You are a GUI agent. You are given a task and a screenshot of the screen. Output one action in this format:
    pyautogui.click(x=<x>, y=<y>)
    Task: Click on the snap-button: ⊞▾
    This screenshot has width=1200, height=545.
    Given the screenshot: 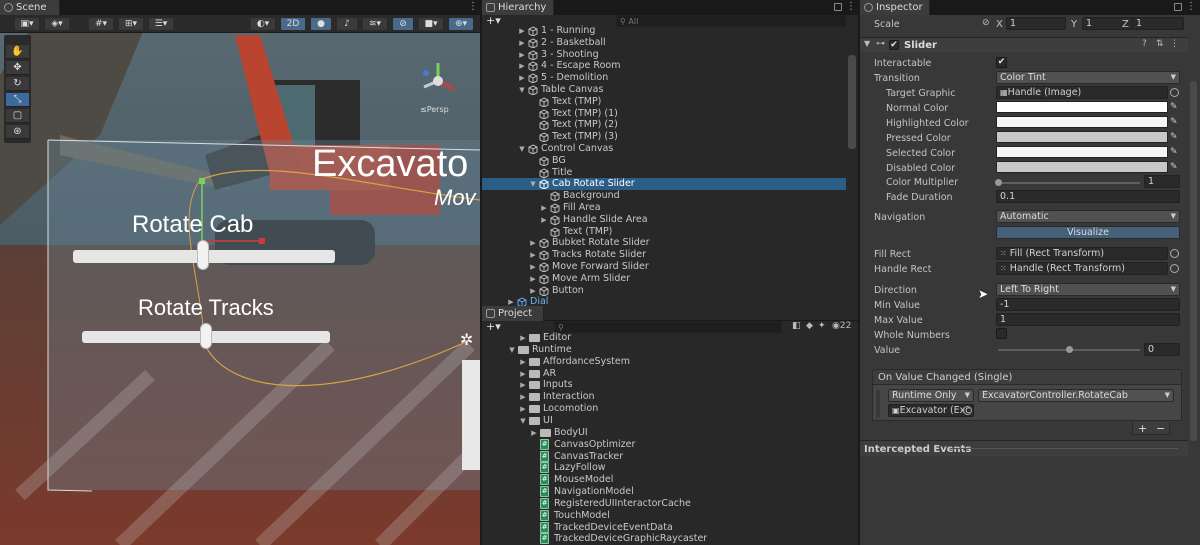 What is the action you would take?
    pyautogui.click(x=131, y=24)
    